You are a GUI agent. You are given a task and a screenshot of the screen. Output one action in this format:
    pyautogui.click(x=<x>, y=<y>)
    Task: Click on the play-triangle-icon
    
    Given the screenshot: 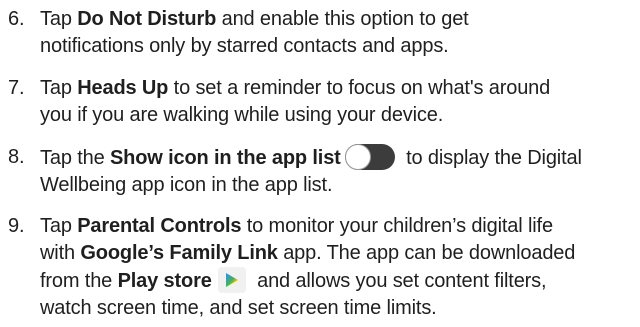 What is the action you would take?
    pyautogui.click(x=231, y=280)
    